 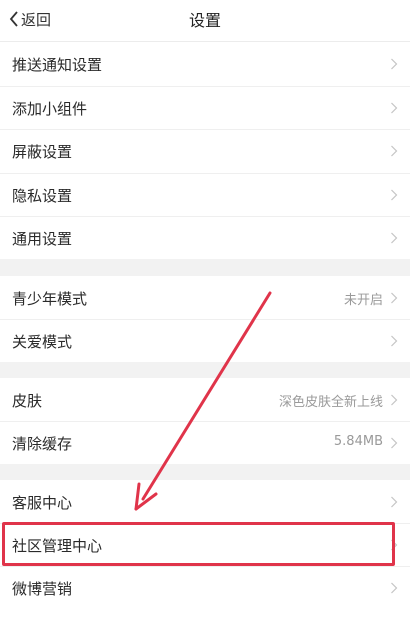 What do you see at coordinates (203, 401) in the screenshot?
I see `annotation-arrow-icon` at bounding box center [203, 401].